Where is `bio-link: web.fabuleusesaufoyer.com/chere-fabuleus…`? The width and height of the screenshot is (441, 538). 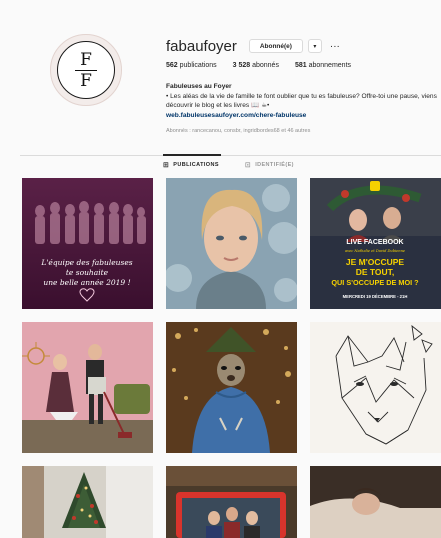 bio-link: web.fabuleusesaufoyer.com/chere-fabuleus… is located at coordinates (302, 116).